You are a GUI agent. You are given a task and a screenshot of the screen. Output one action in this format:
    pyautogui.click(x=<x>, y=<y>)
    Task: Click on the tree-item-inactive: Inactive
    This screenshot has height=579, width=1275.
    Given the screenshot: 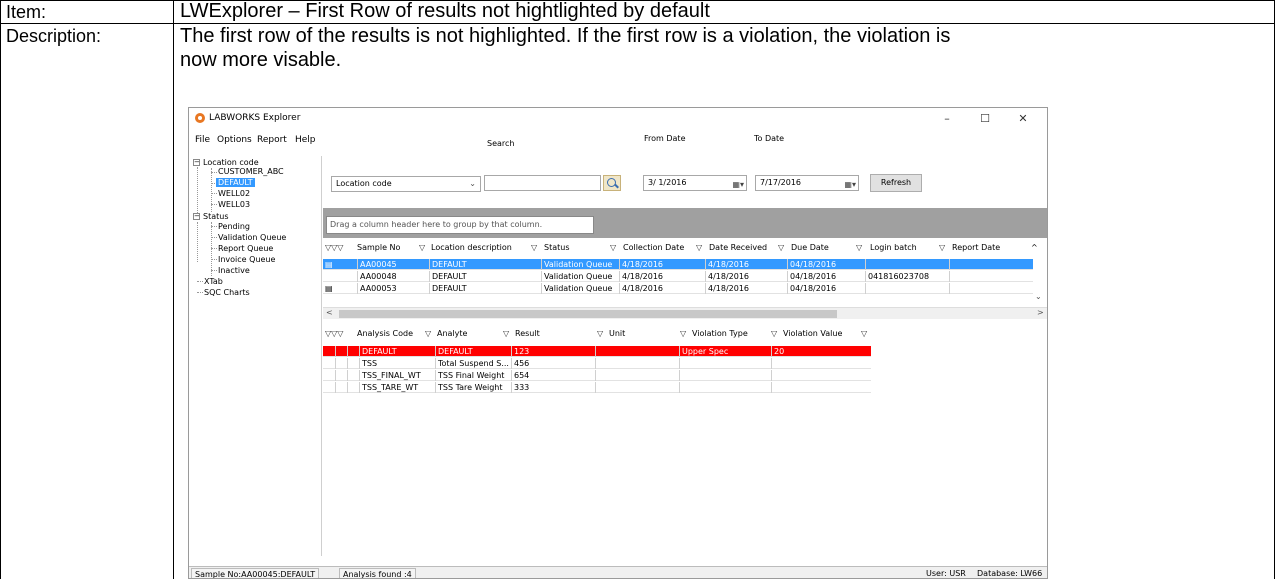 What is the action you would take?
    pyautogui.click(x=234, y=270)
    